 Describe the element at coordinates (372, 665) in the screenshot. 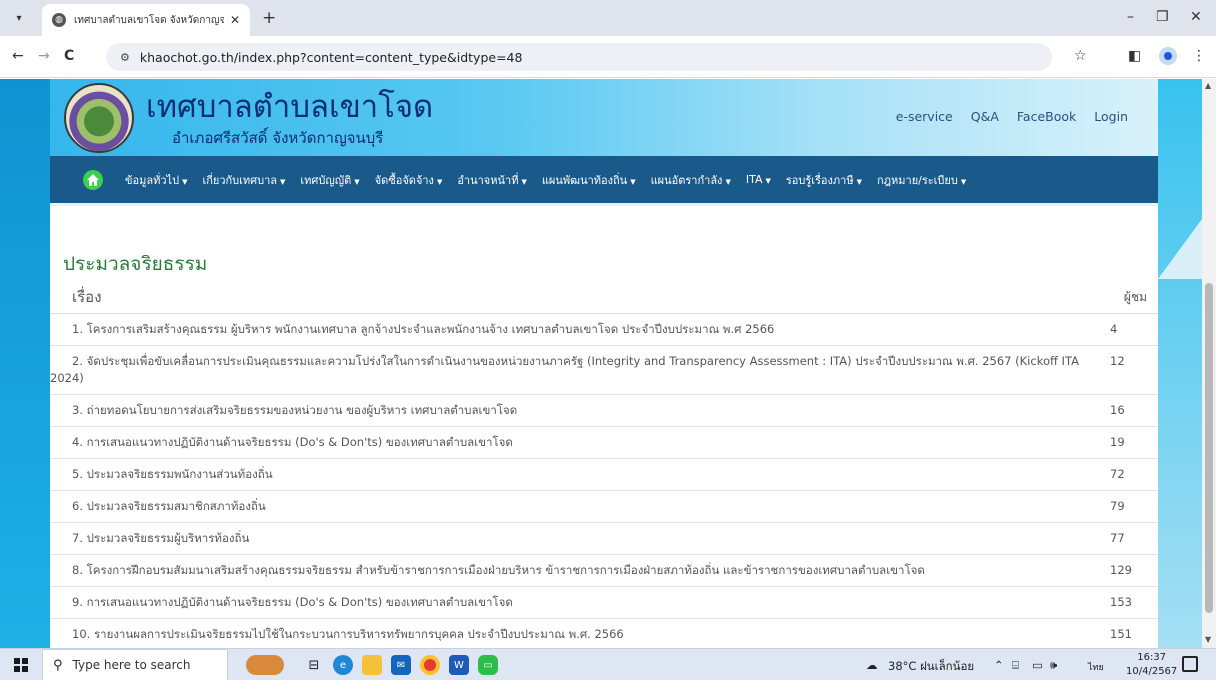

I see `file-explorer-icon` at that location.